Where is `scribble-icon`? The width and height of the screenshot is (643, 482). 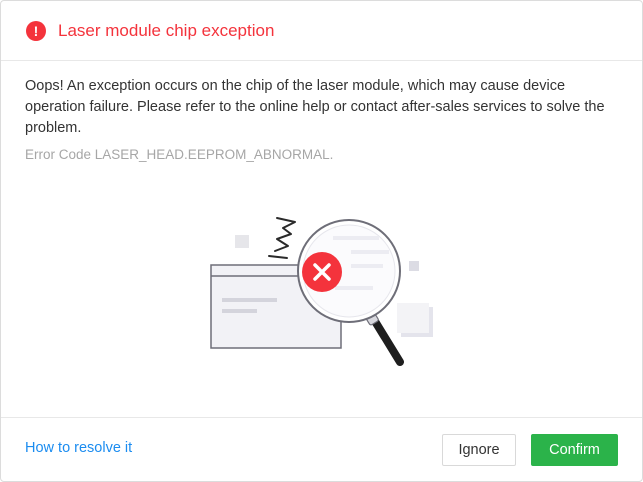
scribble-icon is located at coordinates (285, 234).